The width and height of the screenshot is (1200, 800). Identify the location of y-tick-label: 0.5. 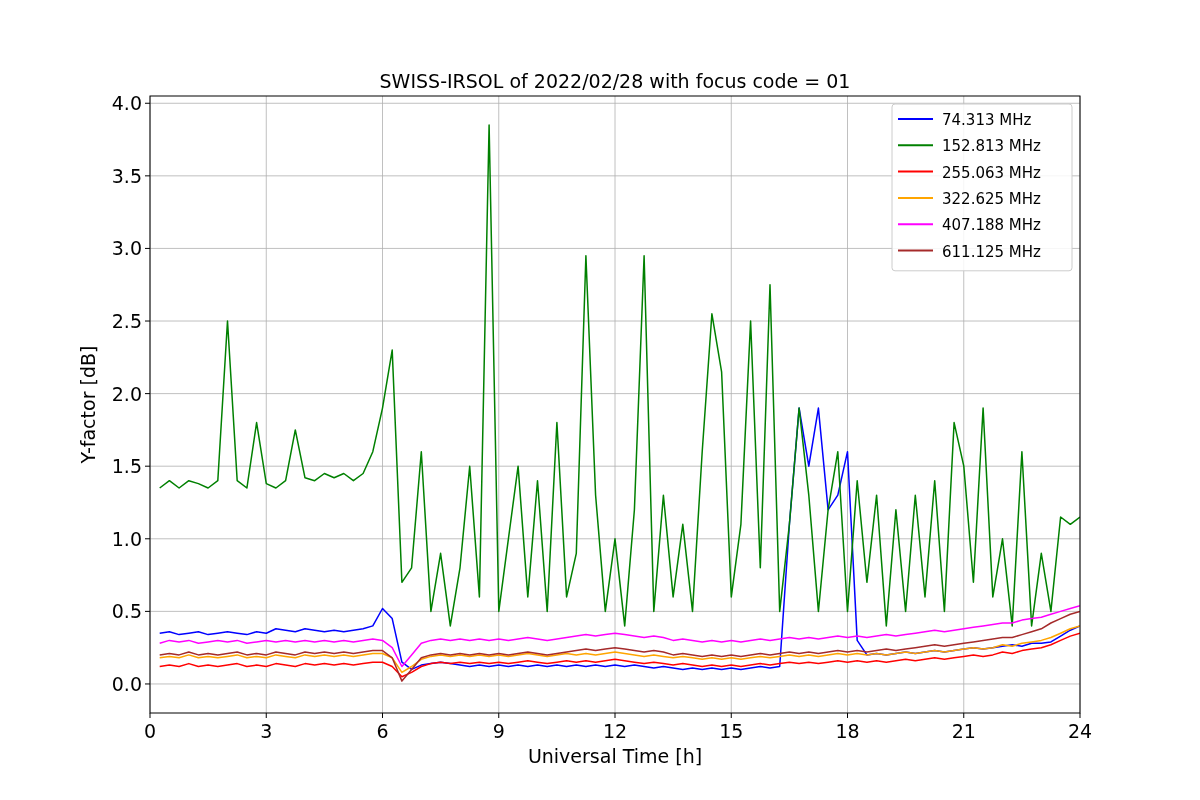
(126, 611).